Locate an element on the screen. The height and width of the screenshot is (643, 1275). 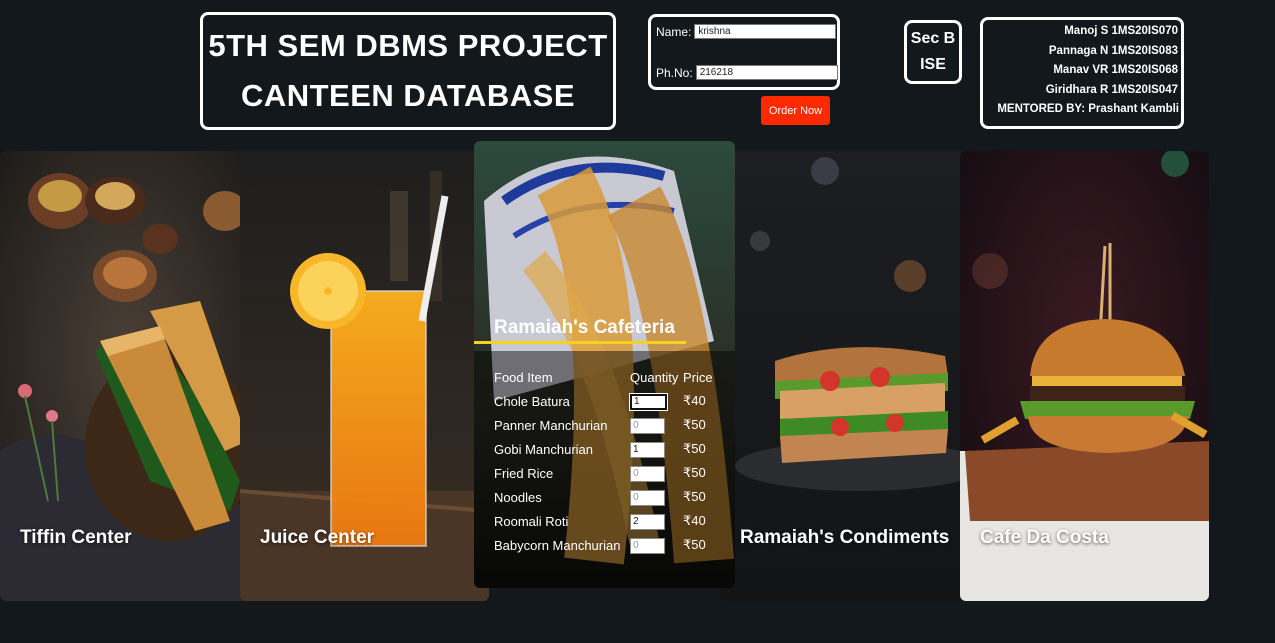
project-title-line-1: 5TH SEM DBMS PROJECT is located at coordinates (408, 45).